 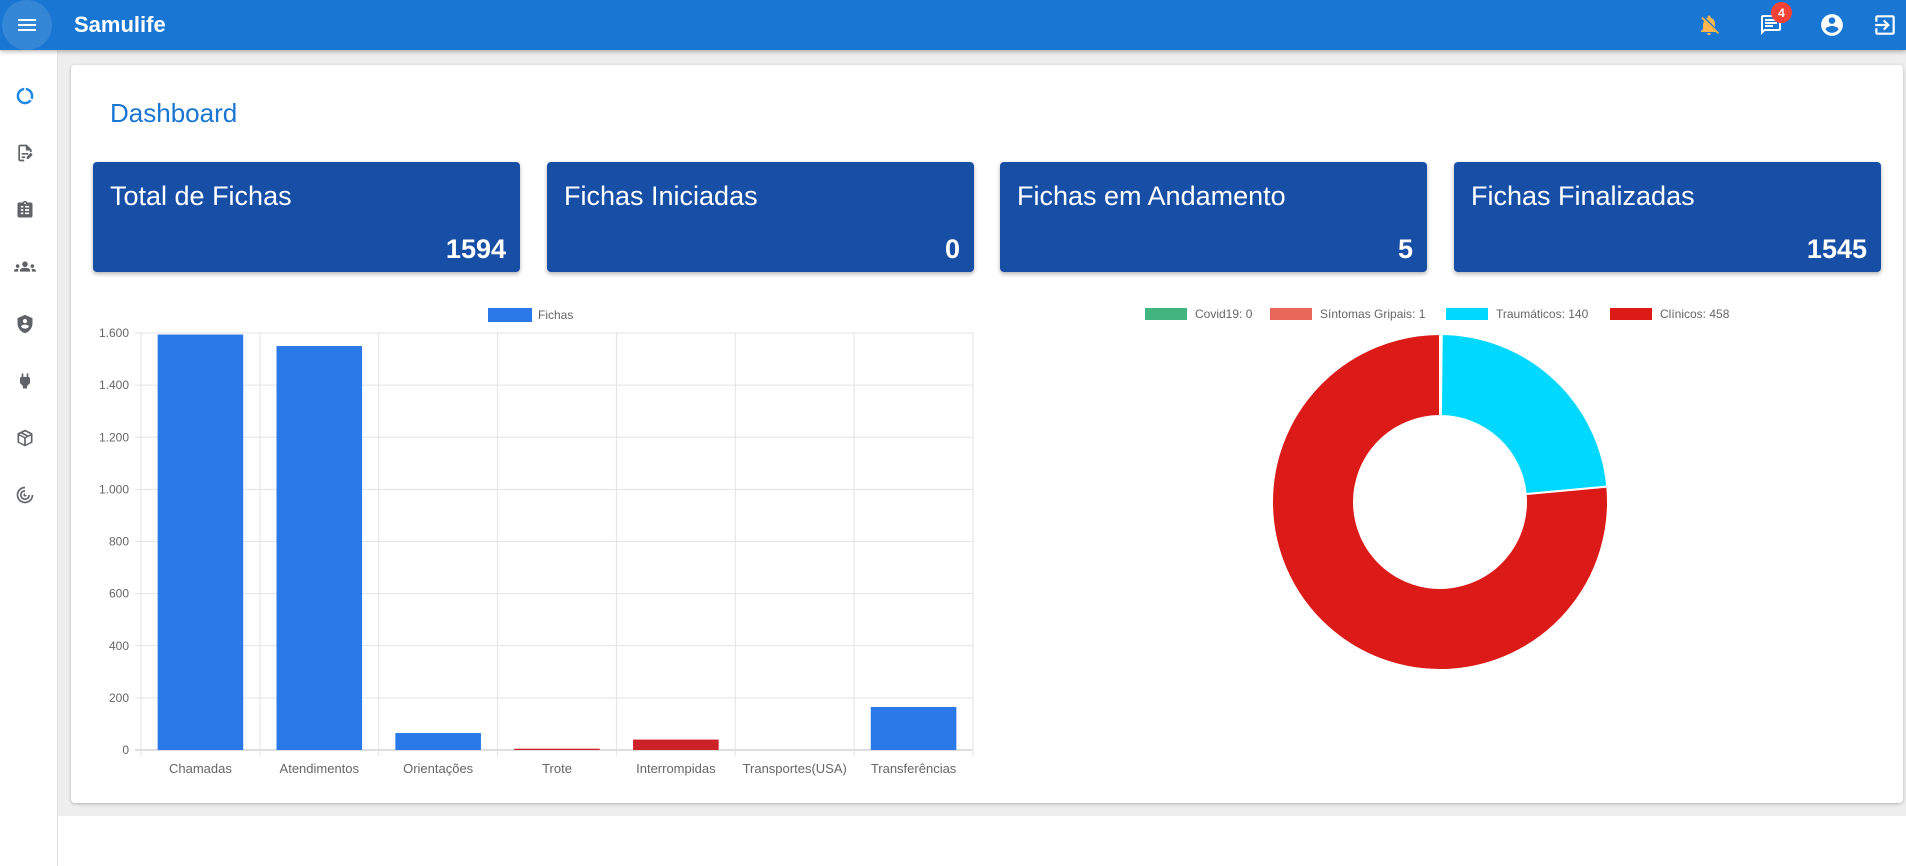 What do you see at coordinates (676, 768) in the screenshot?
I see `x-tick-label: Interrompidas` at bounding box center [676, 768].